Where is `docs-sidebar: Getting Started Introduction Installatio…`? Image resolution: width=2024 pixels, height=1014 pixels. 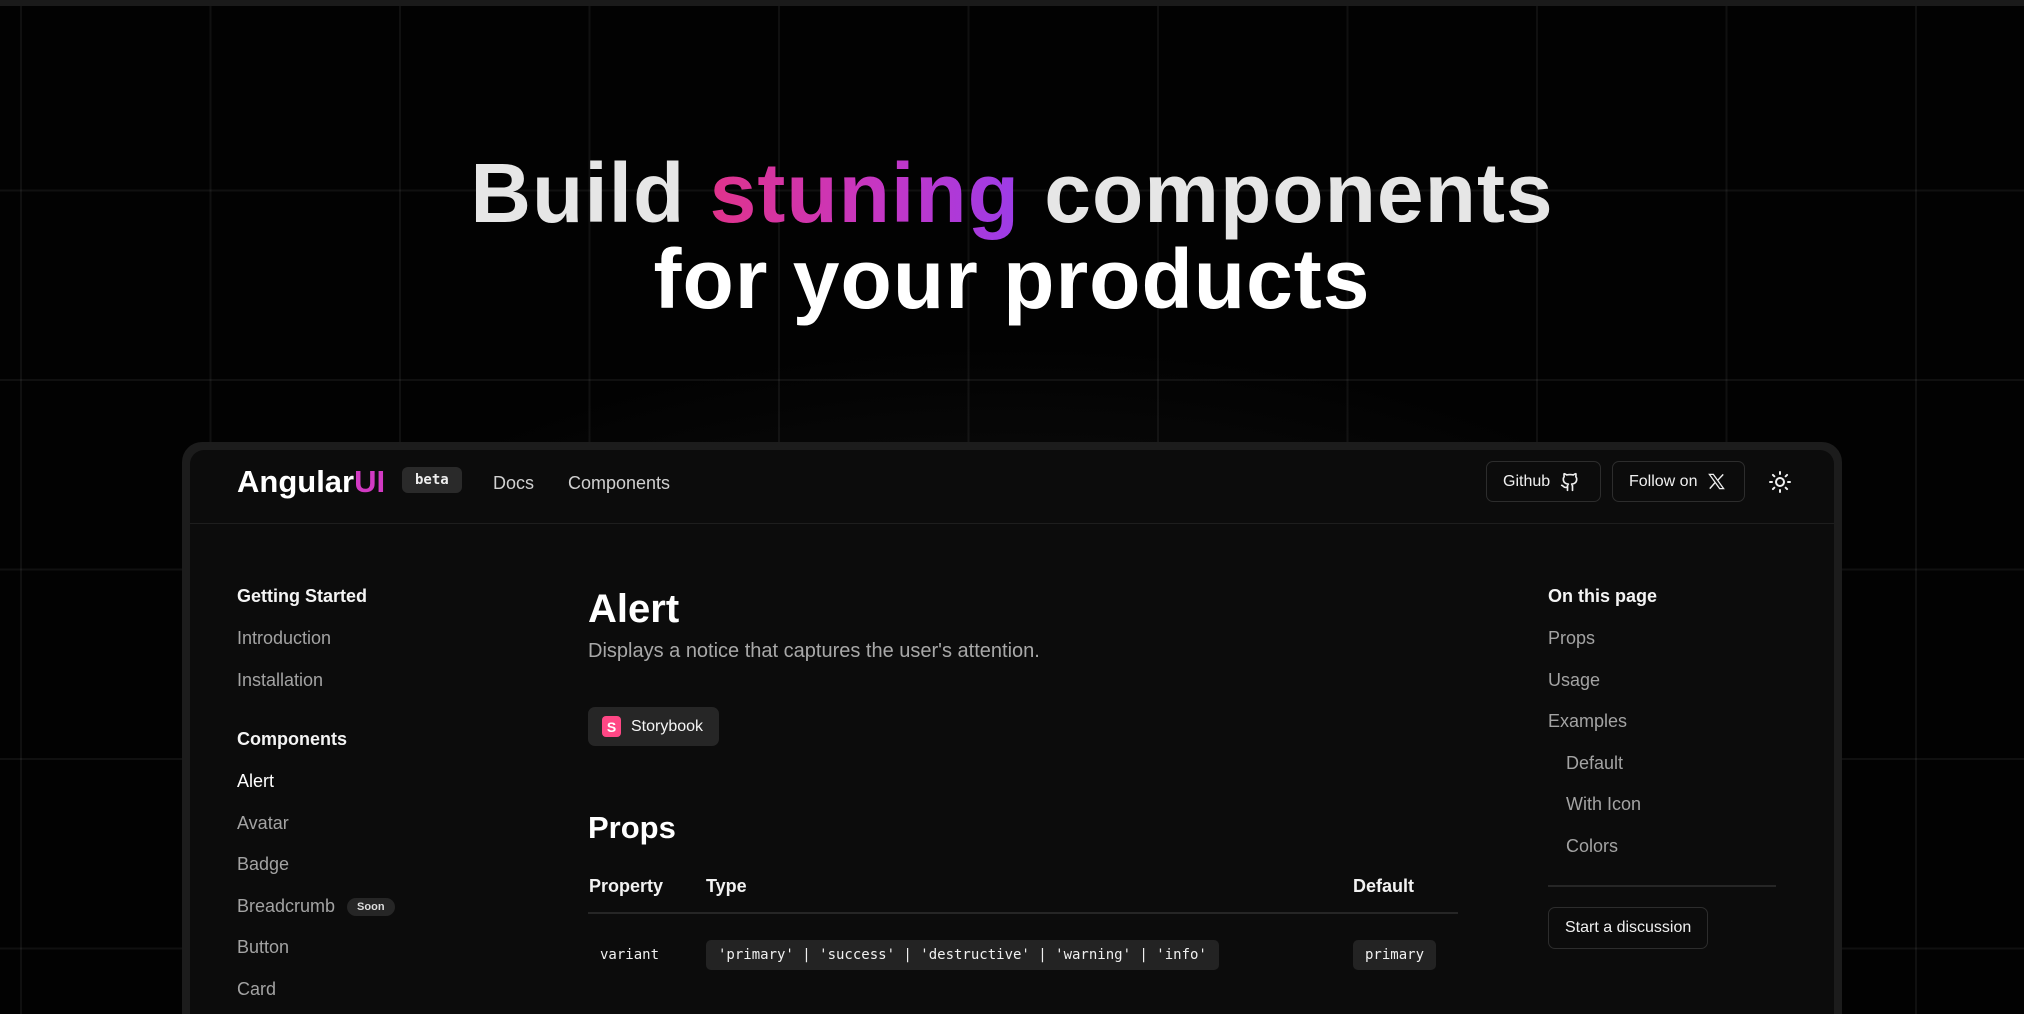 docs-sidebar: Getting Started Introduction Installatio… is located at coordinates (387, 800).